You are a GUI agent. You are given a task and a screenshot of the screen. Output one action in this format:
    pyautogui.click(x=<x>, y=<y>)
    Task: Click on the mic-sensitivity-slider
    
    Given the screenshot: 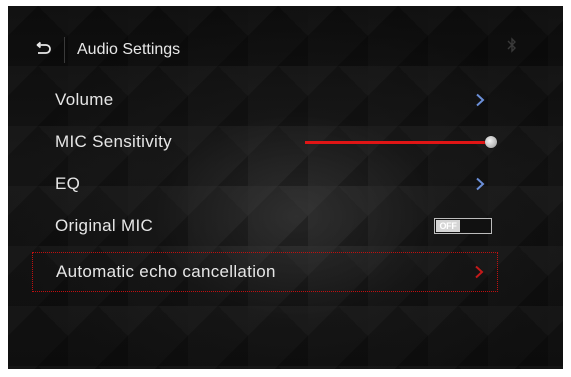 What is the action you would take?
    pyautogui.click(x=401, y=142)
    